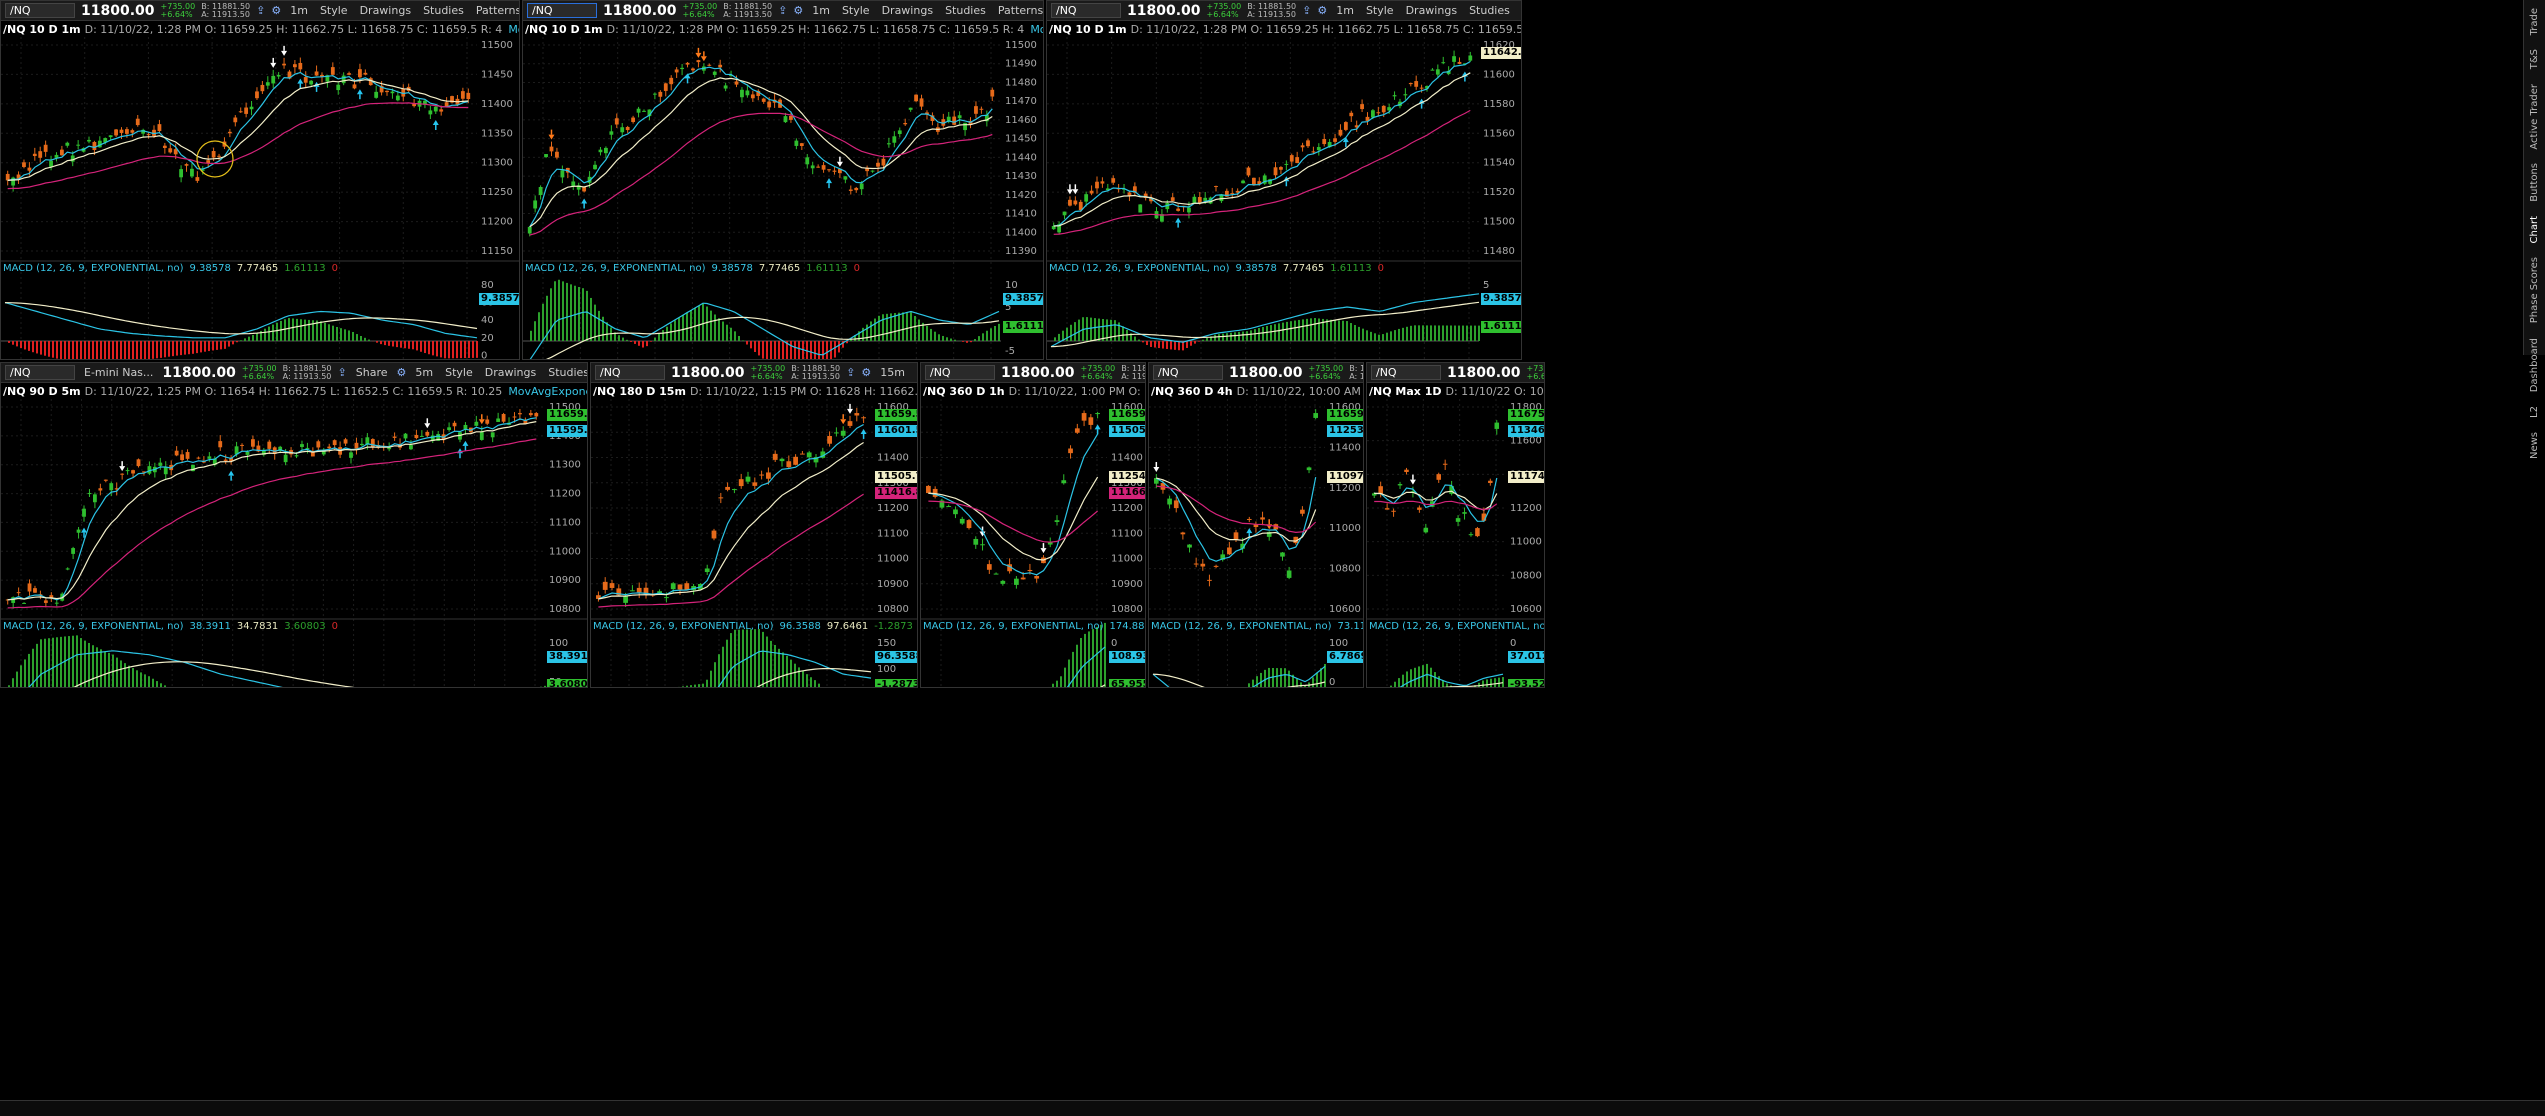  What do you see at coordinates (1239, 680) in the screenshot?
I see `macd-signal-line` at bounding box center [1239, 680].